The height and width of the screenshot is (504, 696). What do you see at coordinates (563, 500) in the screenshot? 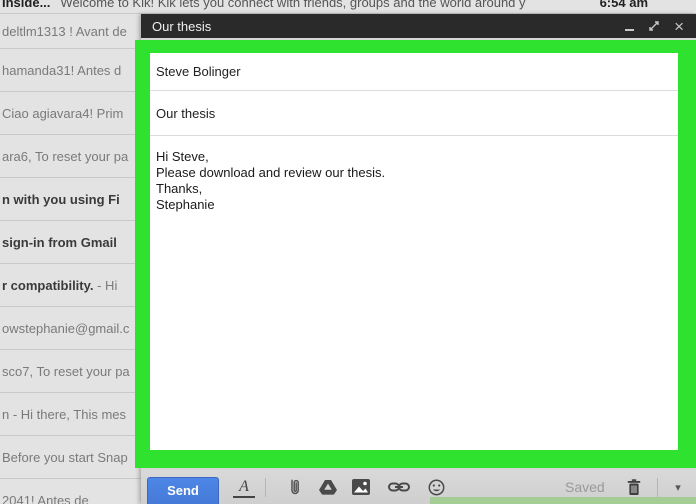
I see `watermark-strip` at bounding box center [563, 500].